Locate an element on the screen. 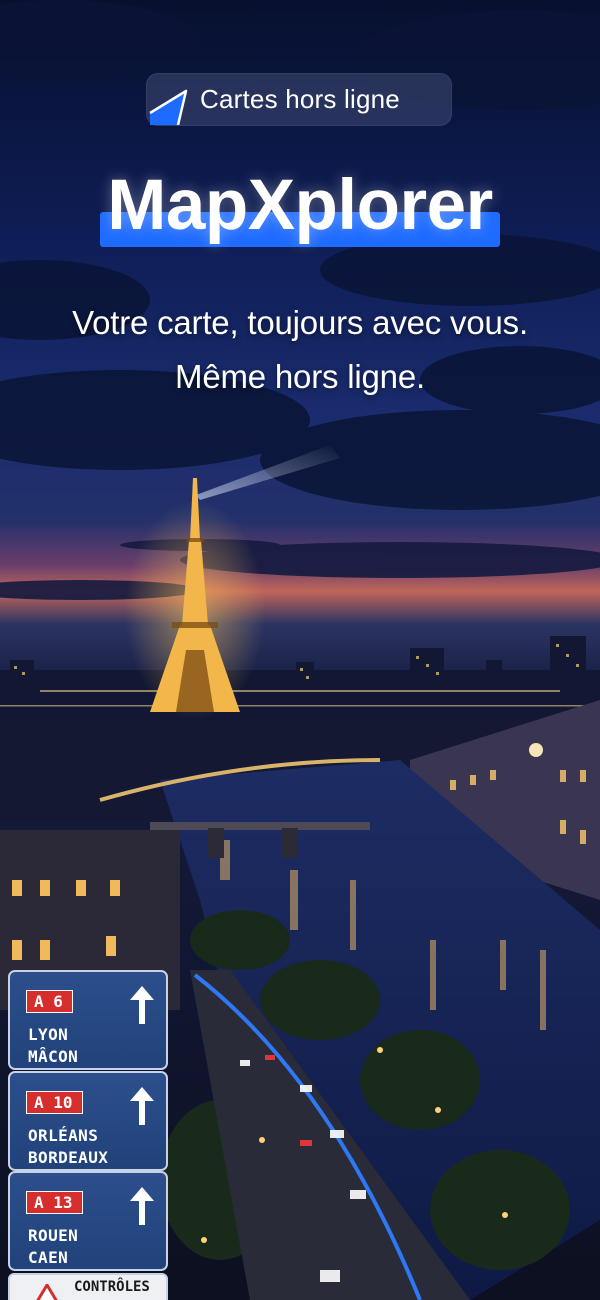 This screenshot has height=1300, width=600. road-sign-a13: A 13 ROUEN CAEN is located at coordinates (88, 1221).